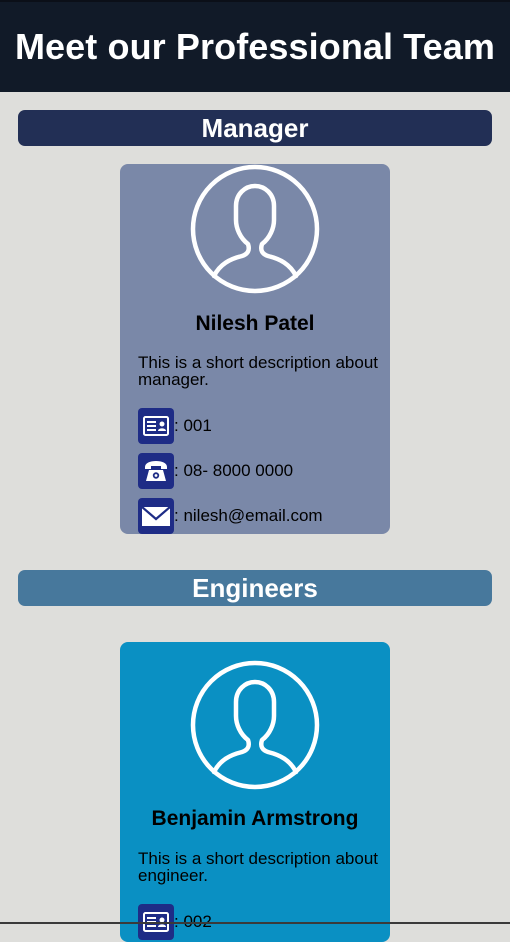 The width and height of the screenshot is (510, 942). I want to click on manager-name: Nilesh Patel, so click(255, 323).